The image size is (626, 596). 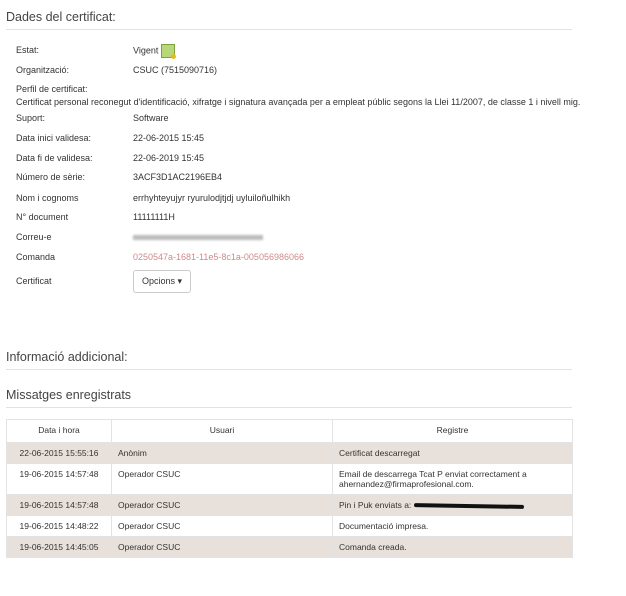 What do you see at coordinates (151, 118) in the screenshot?
I see `support-value: Software` at bounding box center [151, 118].